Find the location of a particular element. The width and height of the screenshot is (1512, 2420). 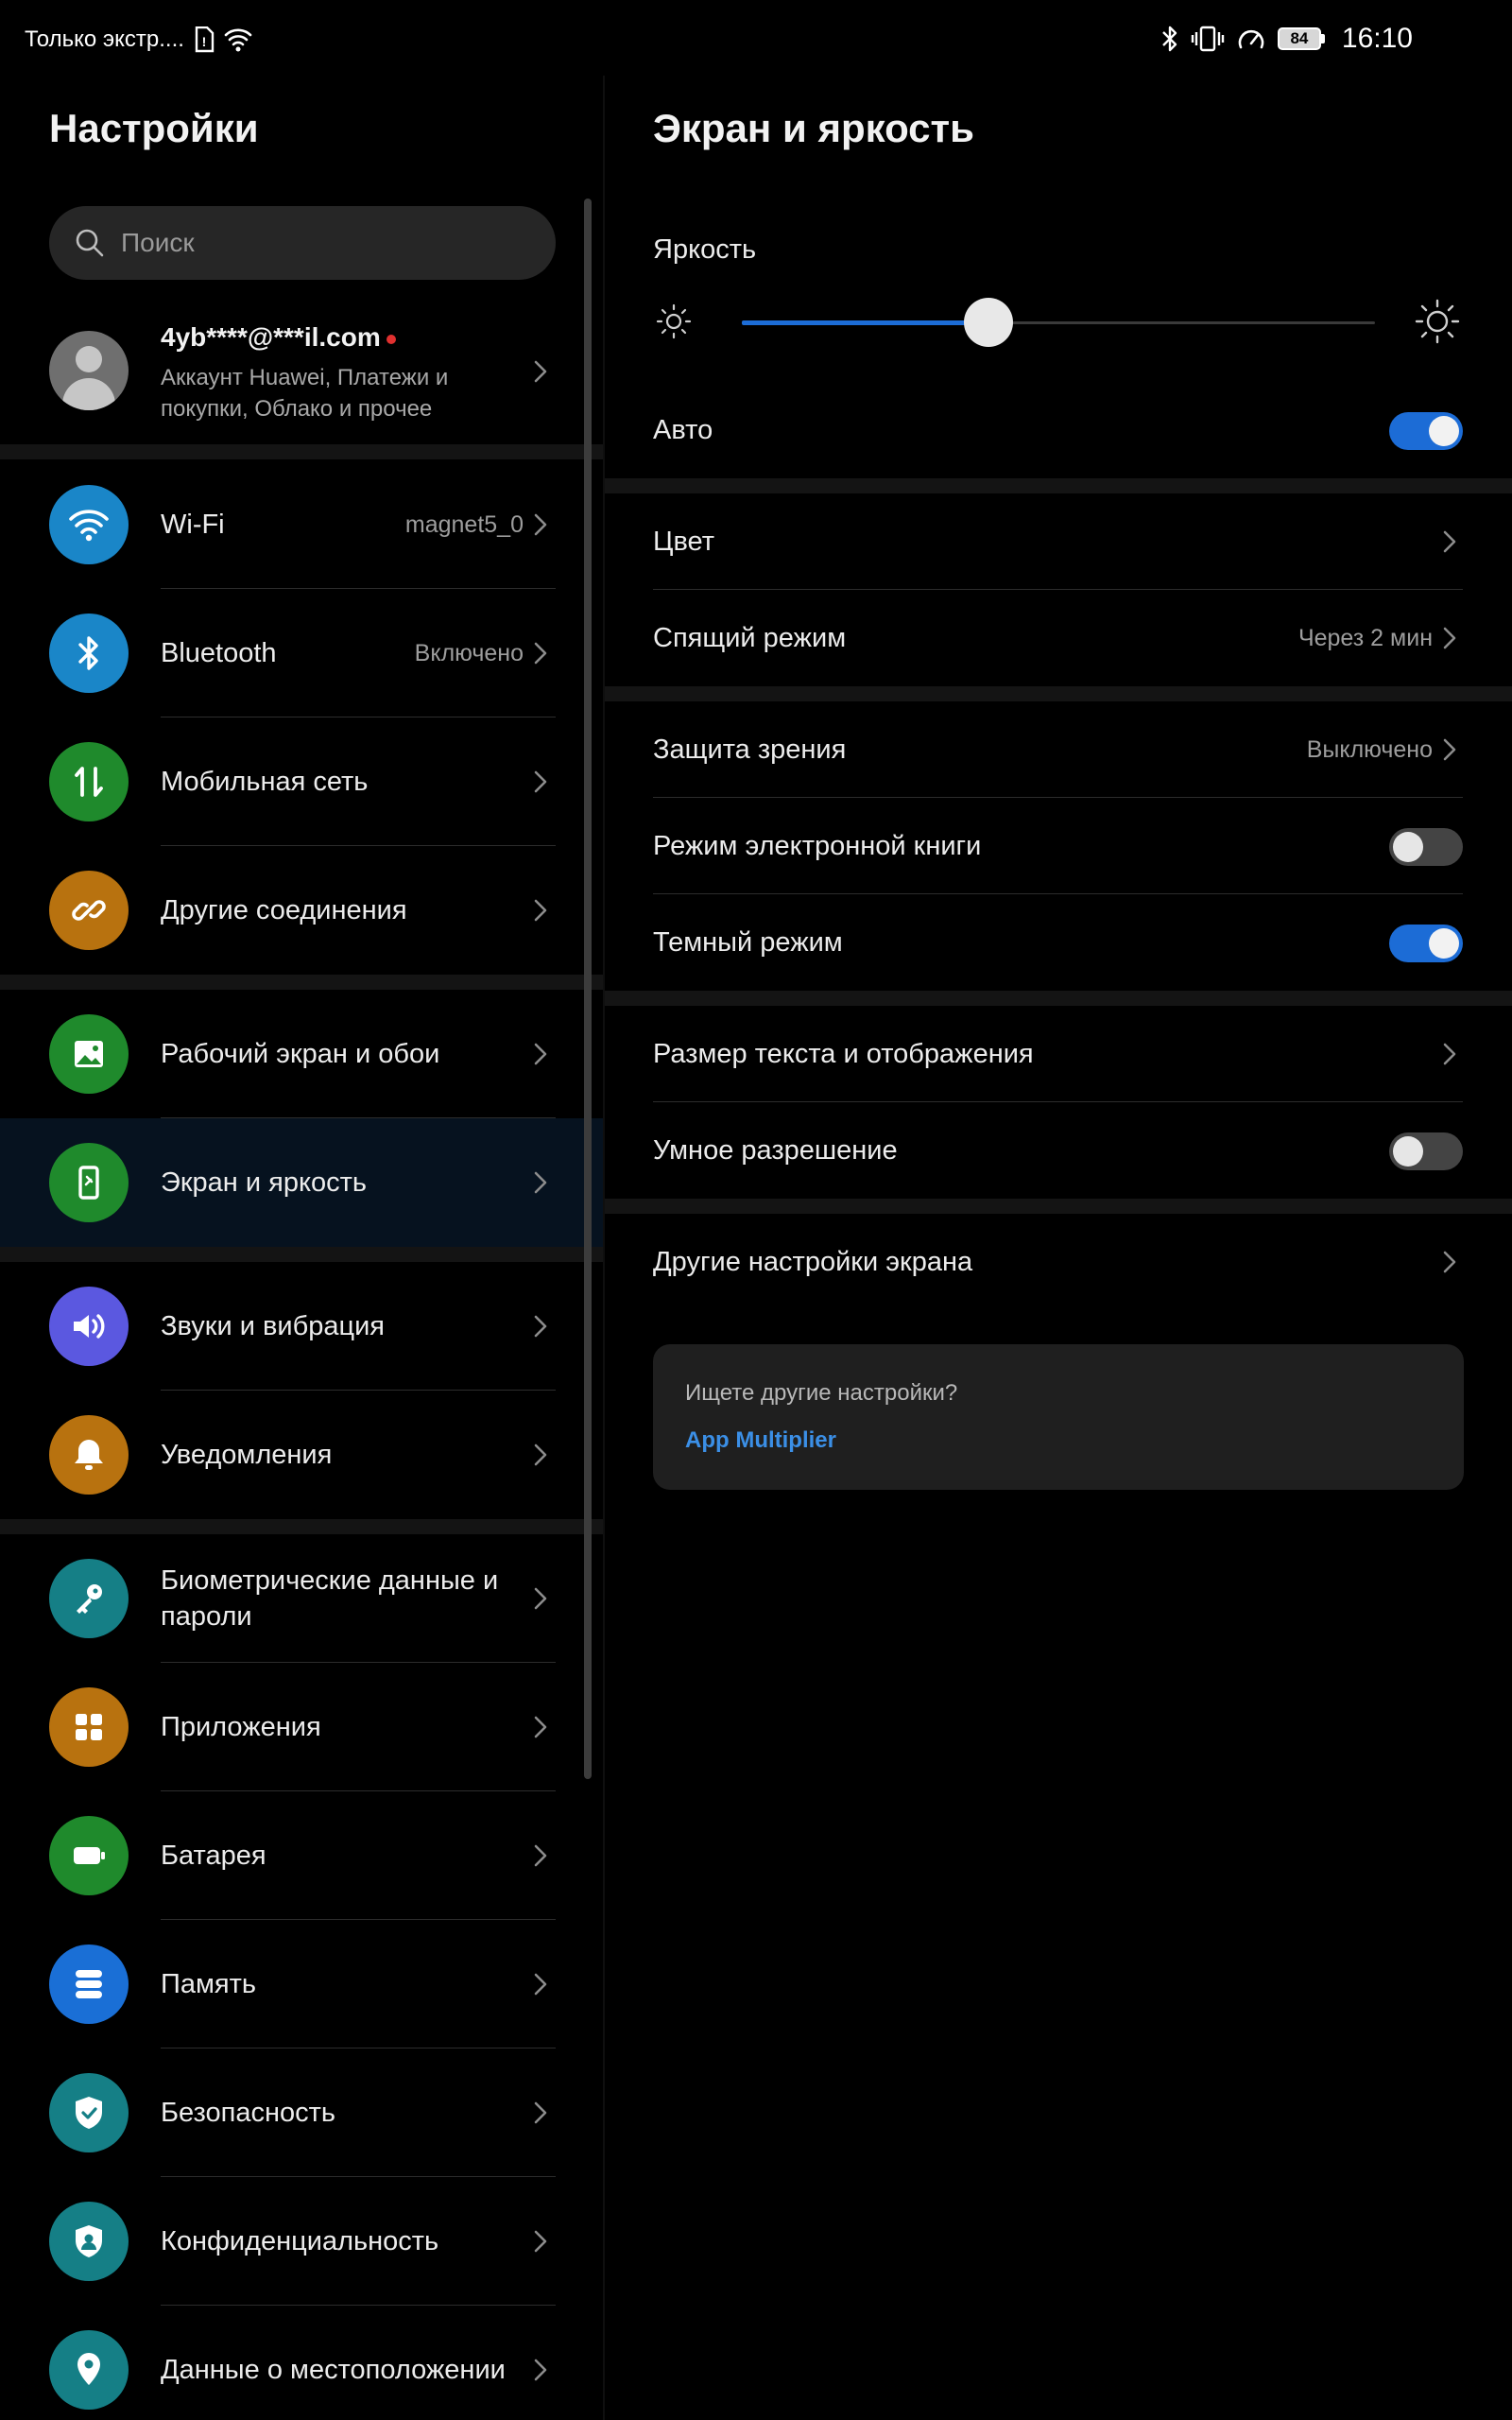

sidebar-item-label: Безопасность is located at coordinates (248, 2113).